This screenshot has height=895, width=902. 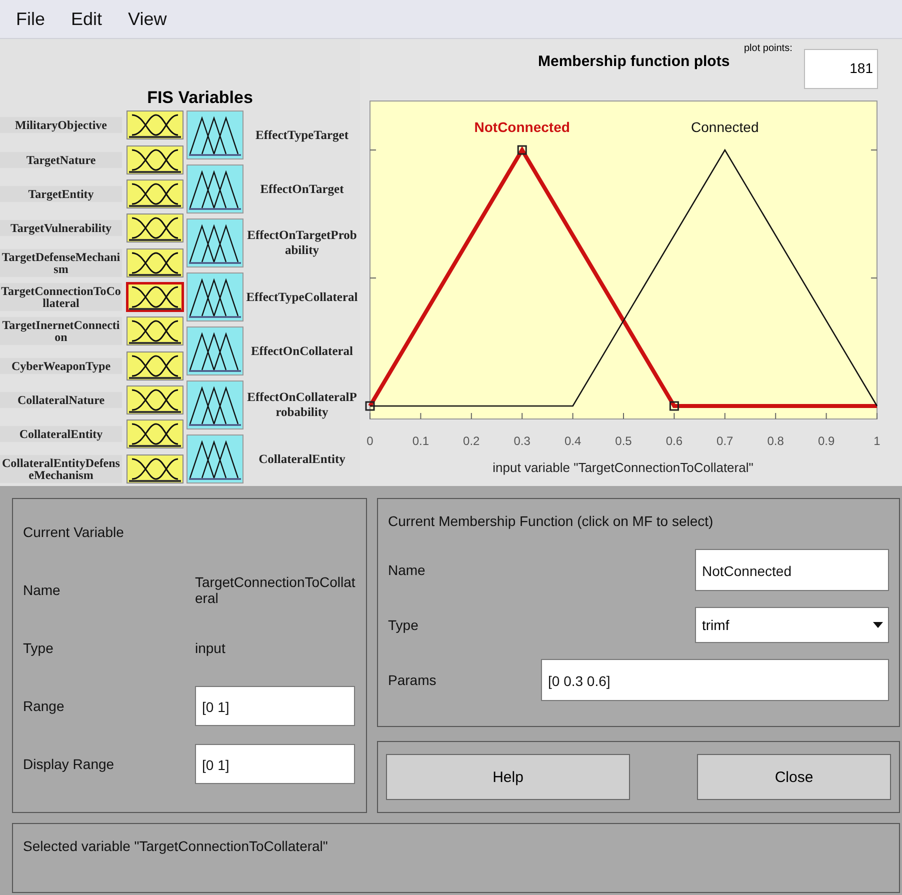 I want to click on close-button: Close, so click(x=794, y=777).